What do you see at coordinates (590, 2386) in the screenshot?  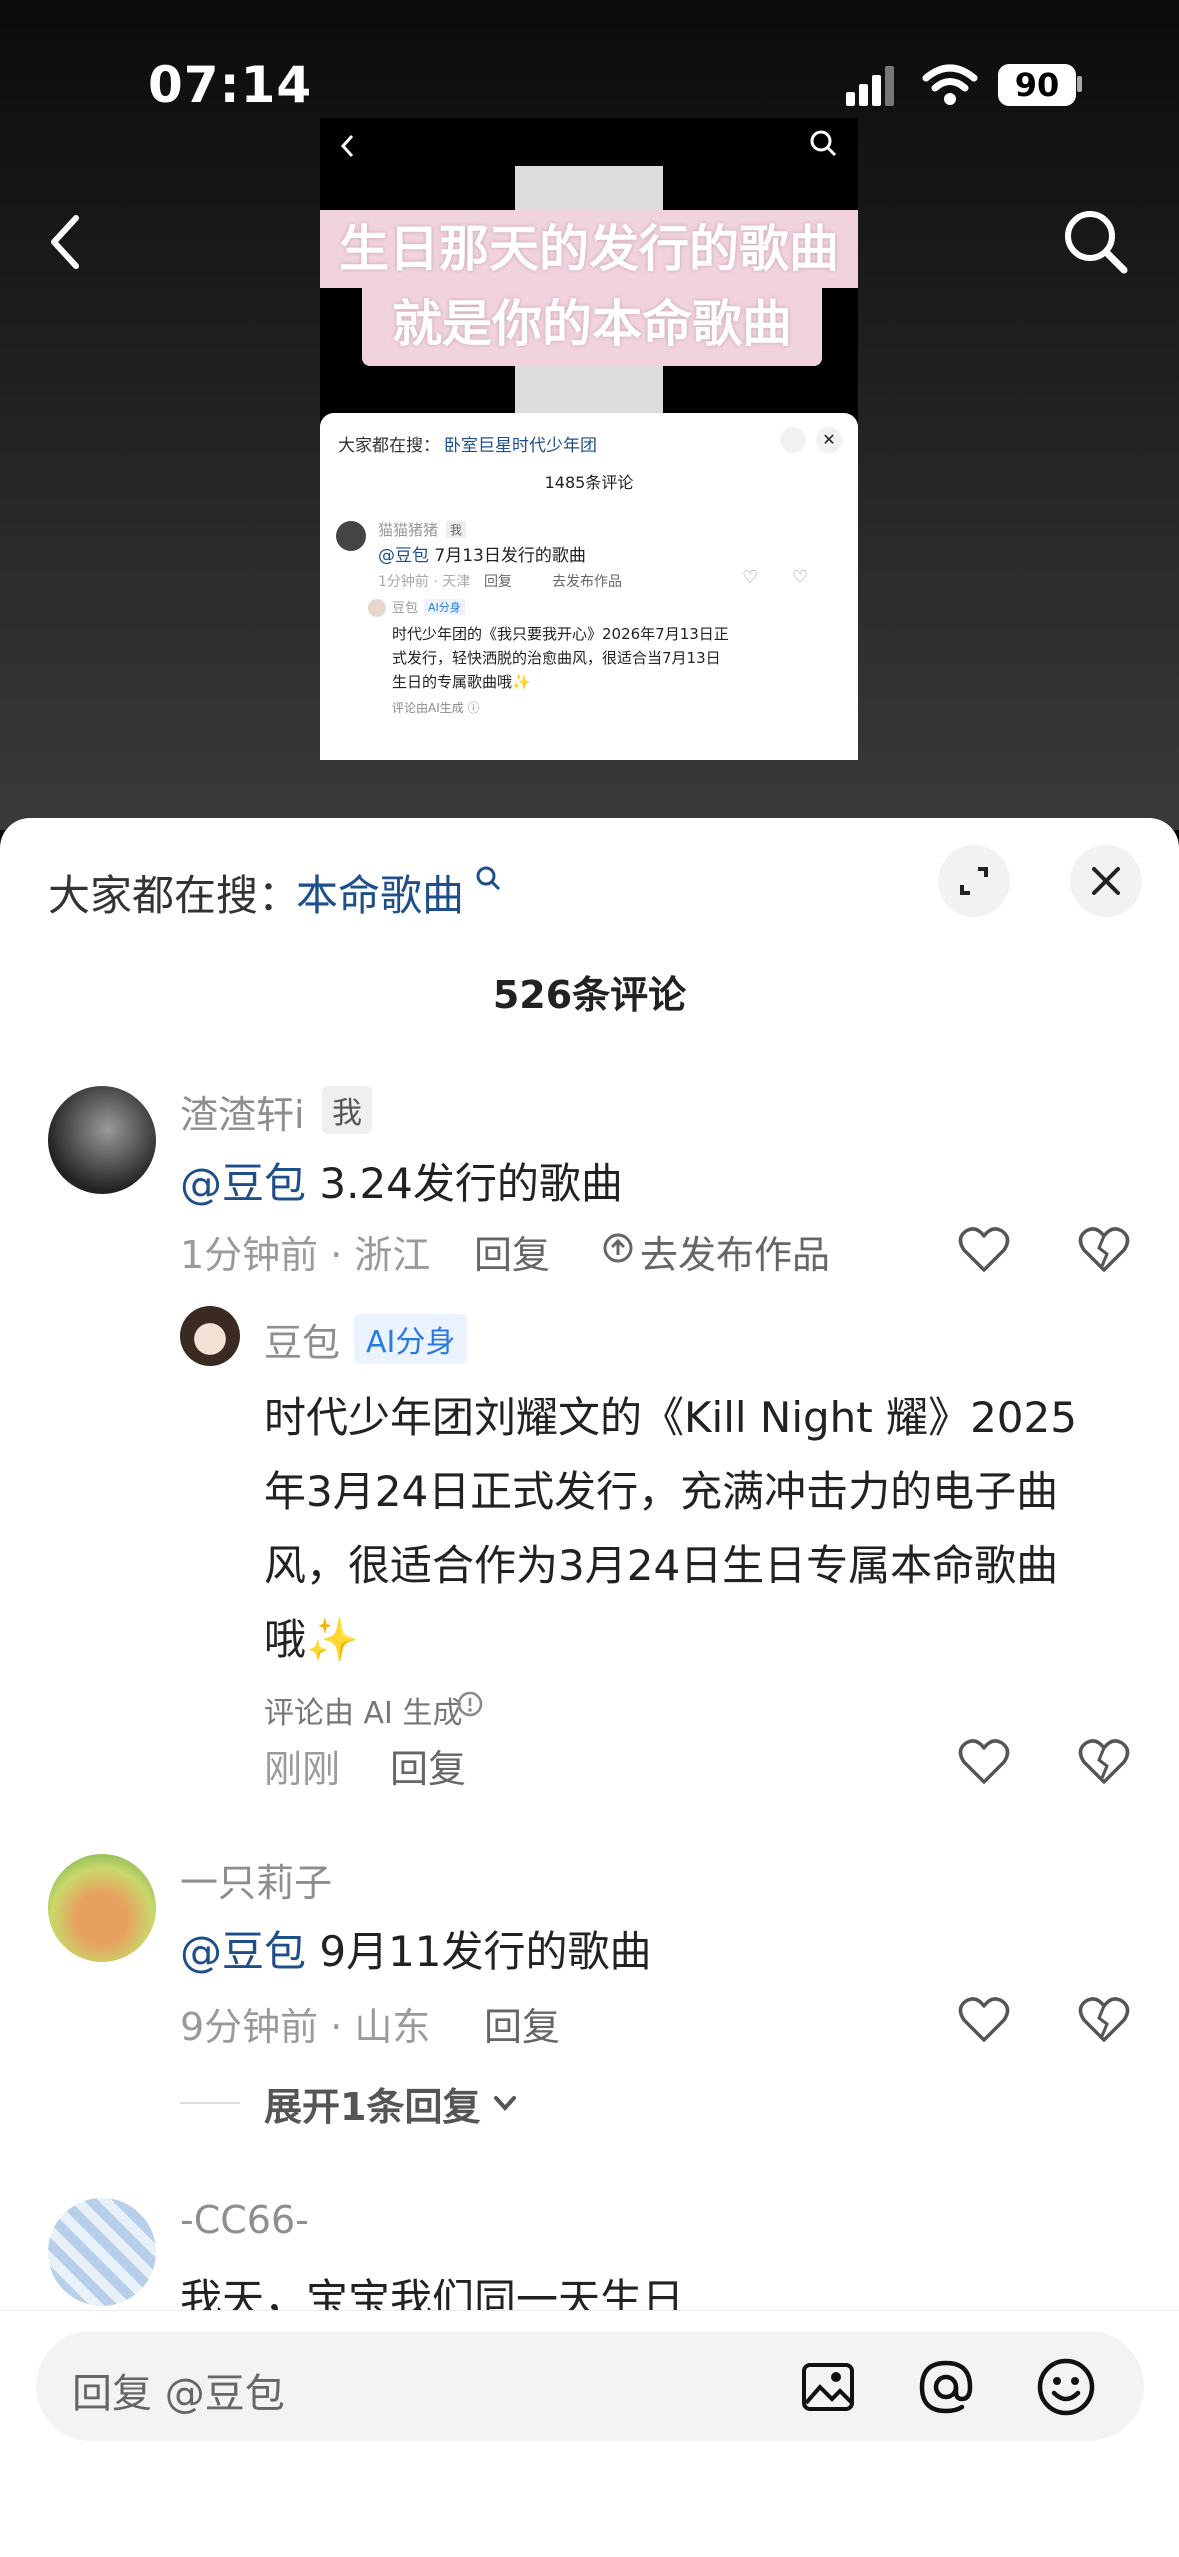 I see `reply-input: 回复 @豆包` at bounding box center [590, 2386].